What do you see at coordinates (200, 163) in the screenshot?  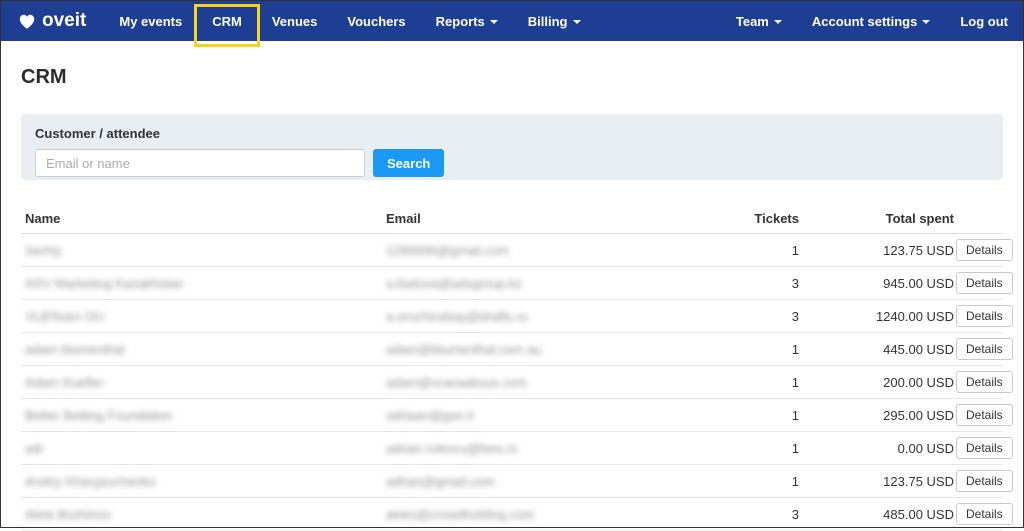 I see `search-input` at bounding box center [200, 163].